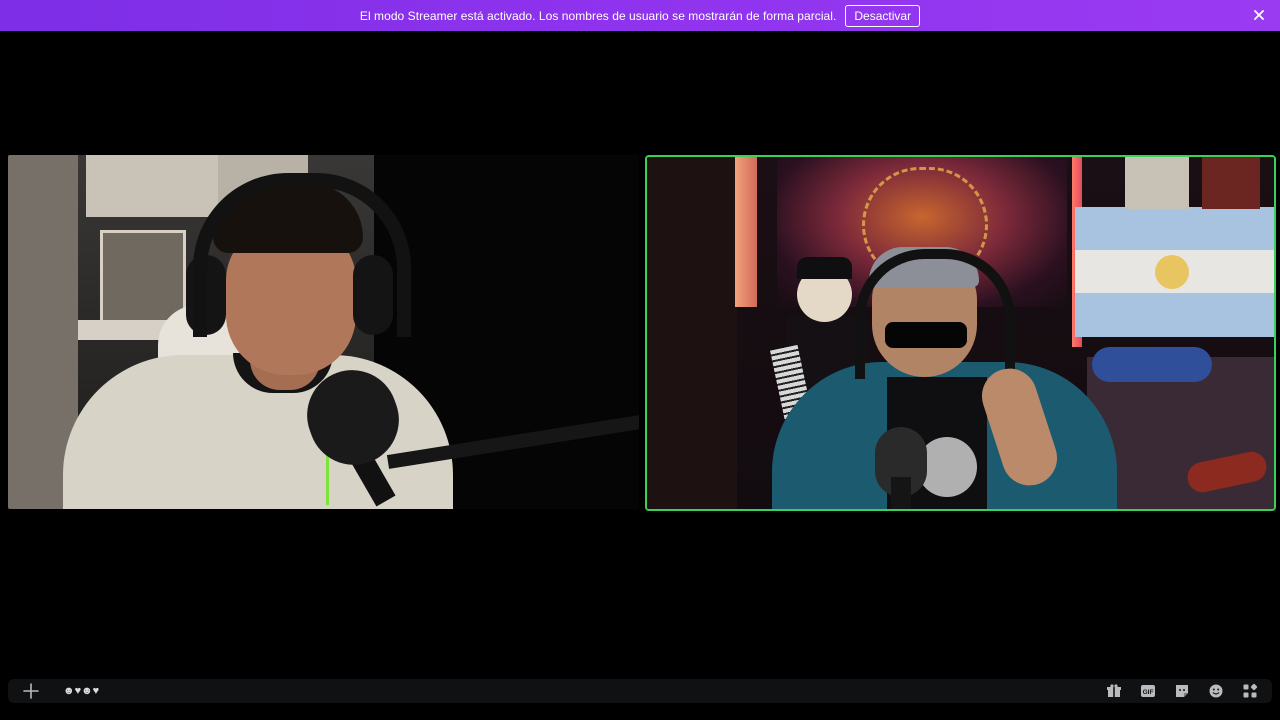 This screenshot has height=720, width=1280. I want to click on emoji-icon, so click(1216, 691).